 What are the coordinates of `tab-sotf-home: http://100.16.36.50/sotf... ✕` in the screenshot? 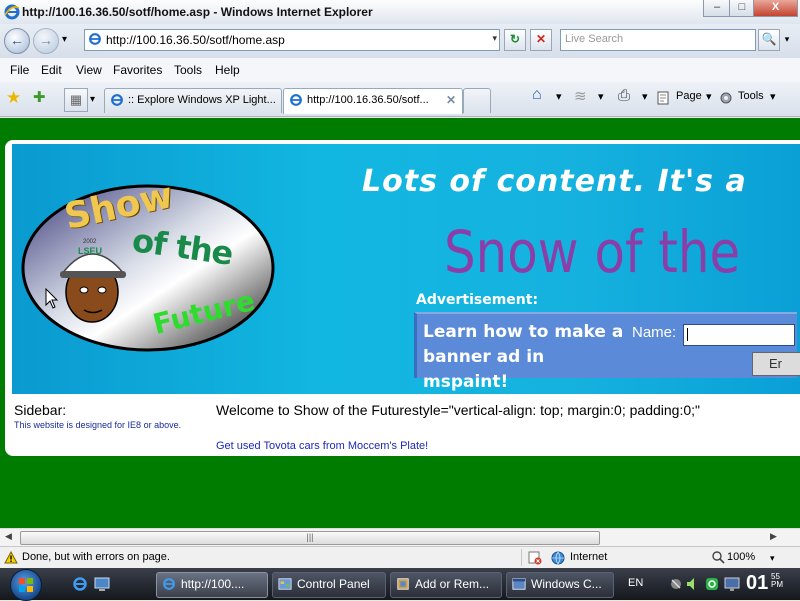 It's located at (373, 101).